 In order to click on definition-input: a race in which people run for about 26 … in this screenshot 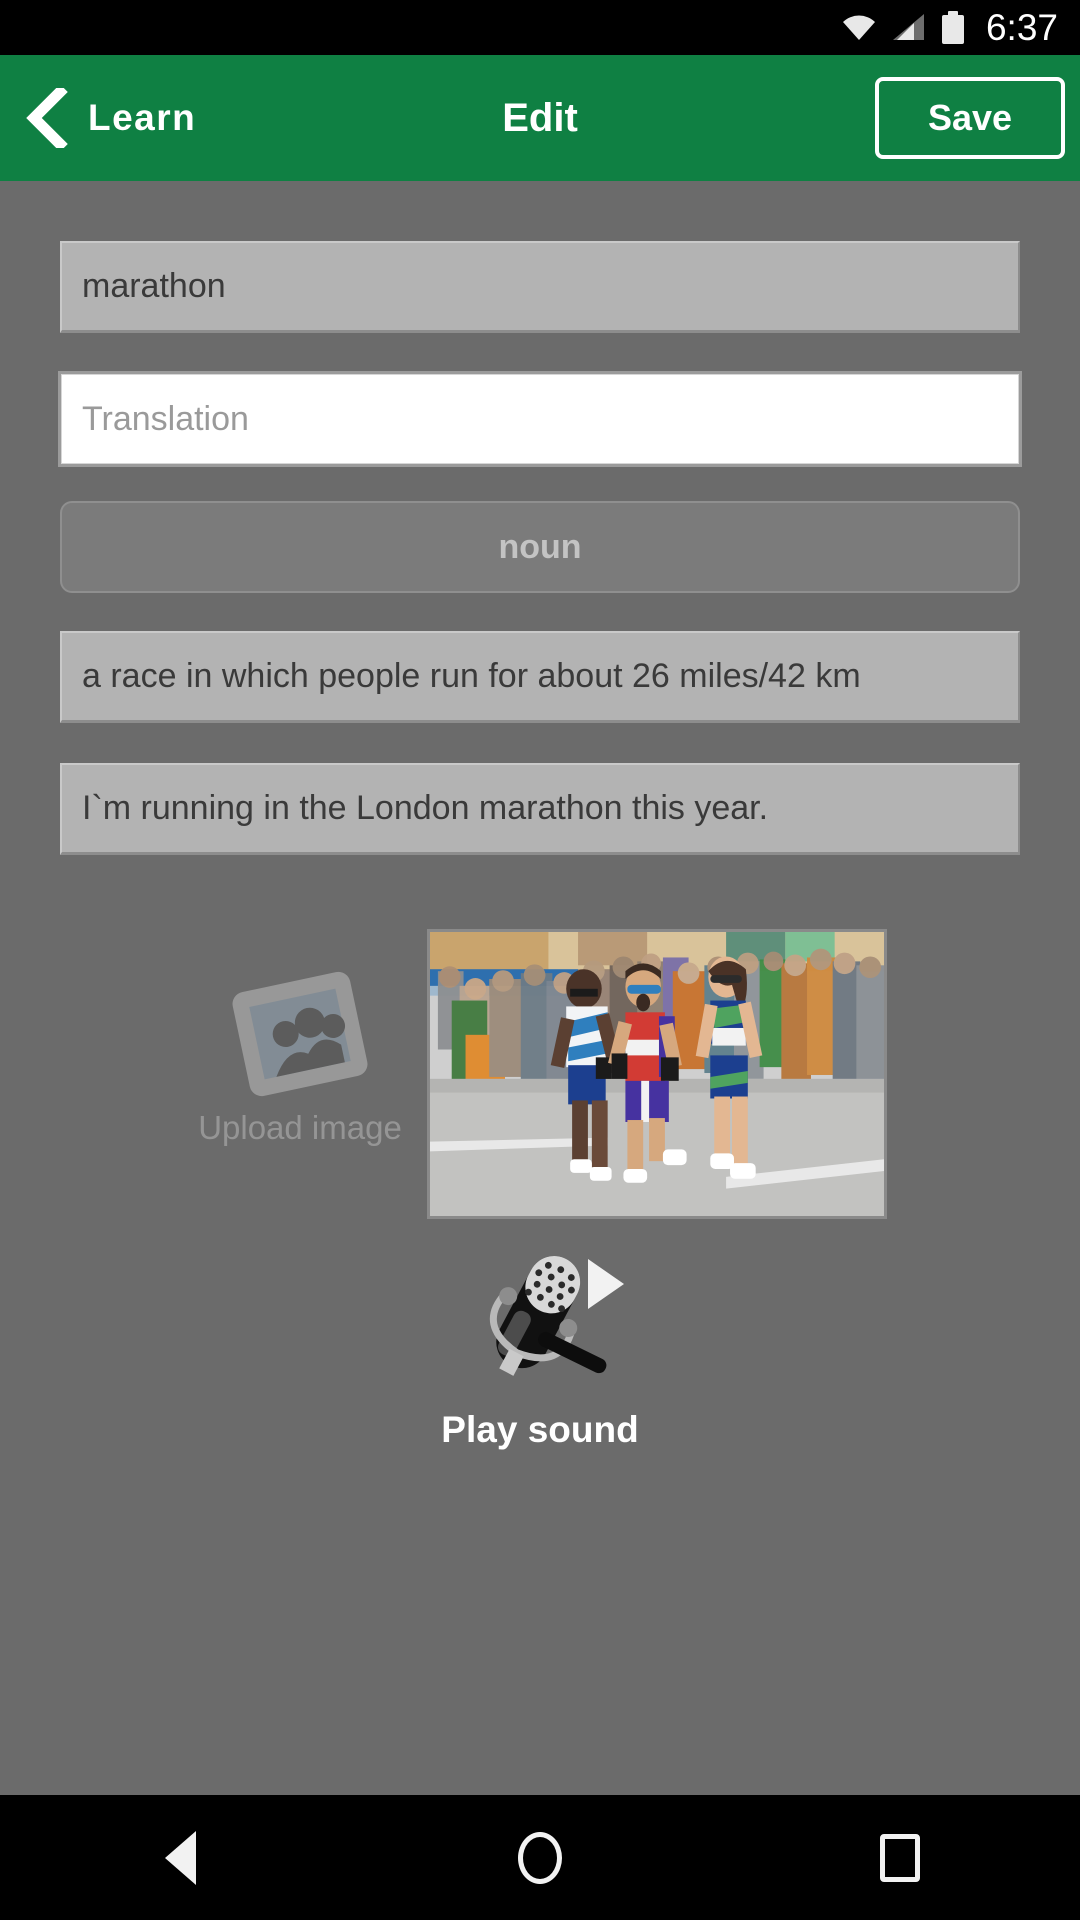, I will do `click(540, 677)`.